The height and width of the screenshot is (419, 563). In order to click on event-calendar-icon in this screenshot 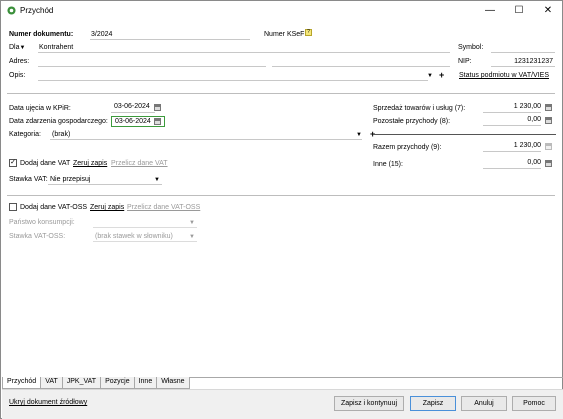, I will do `click(157, 121)`.